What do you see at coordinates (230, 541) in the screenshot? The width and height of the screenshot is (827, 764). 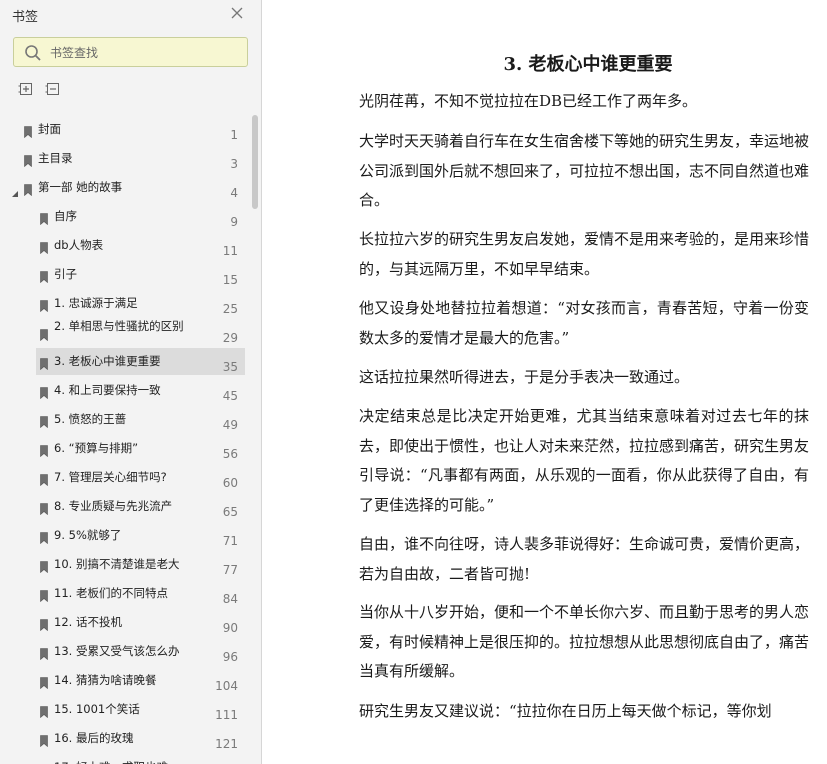 I see `bookmark-page-number: 71` at bounding box center [230, 541].